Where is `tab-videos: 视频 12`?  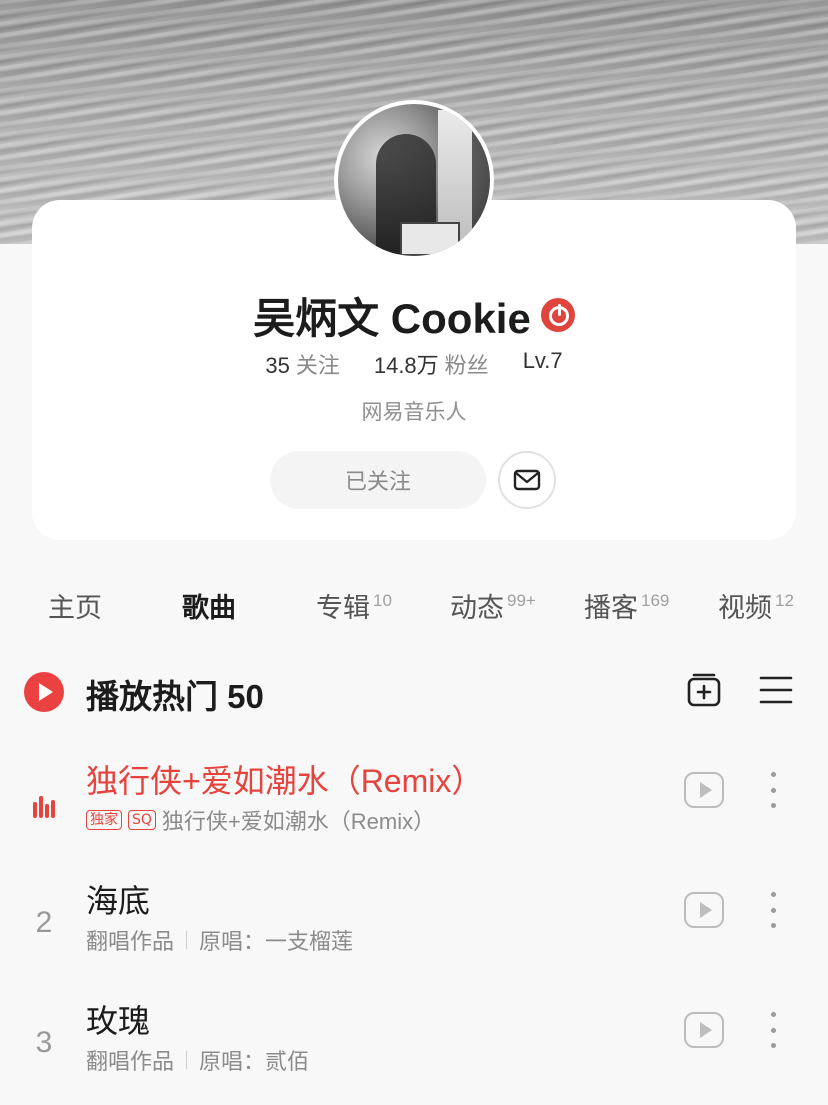 tab-videos: 视频 12 is located at coordinates (756, 605).